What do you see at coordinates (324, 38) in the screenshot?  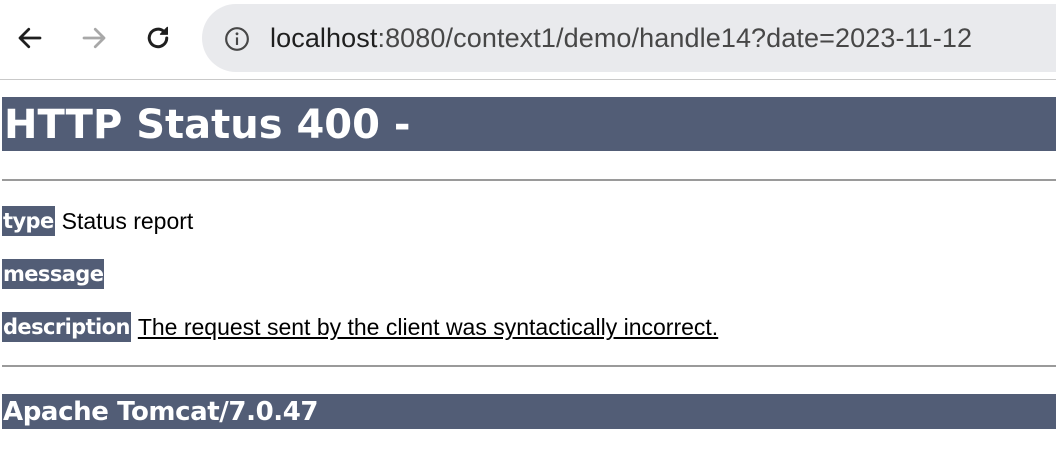 I see `url-host: localhost` at bounding box center [324, 38].